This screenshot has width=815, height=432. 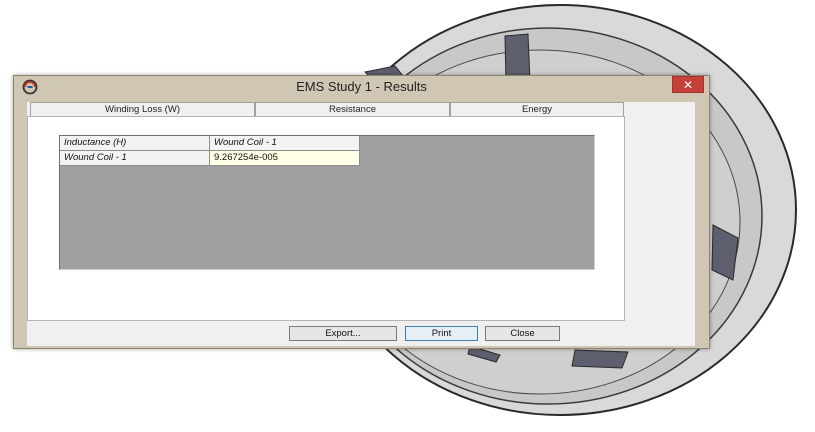 I want to click on close-button: Close, so click(x=522, y=333).